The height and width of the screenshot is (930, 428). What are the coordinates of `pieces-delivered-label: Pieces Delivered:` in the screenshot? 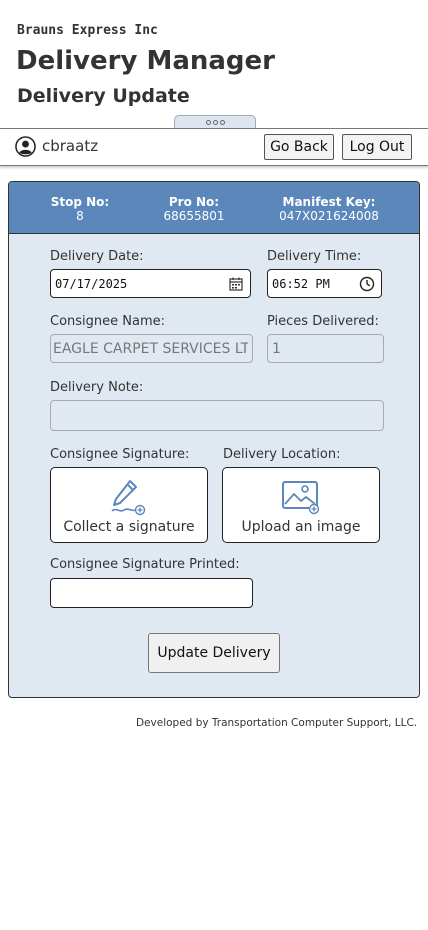 It's located at (323, 321).